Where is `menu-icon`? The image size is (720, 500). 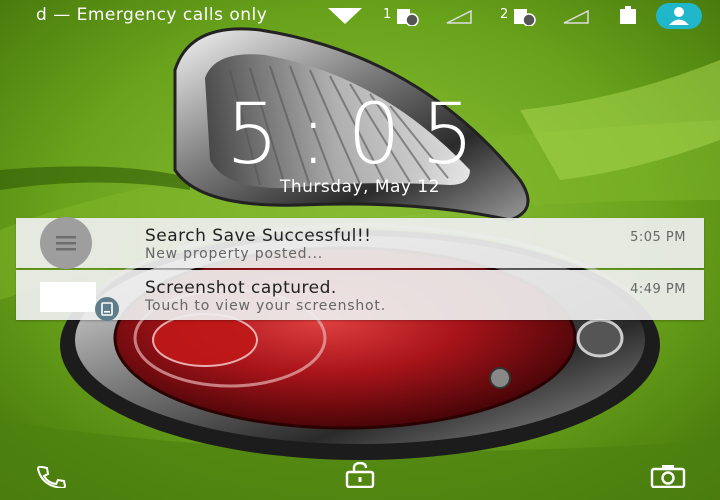
menu-icon is located at coordinates (66, 243).